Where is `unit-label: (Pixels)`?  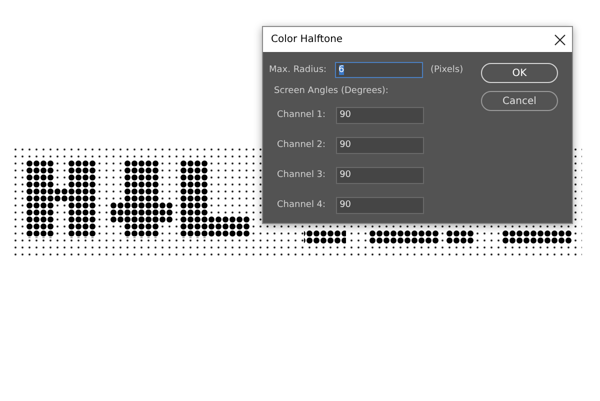 unit-label: (Pixels) is located at coordinates (447, 70).